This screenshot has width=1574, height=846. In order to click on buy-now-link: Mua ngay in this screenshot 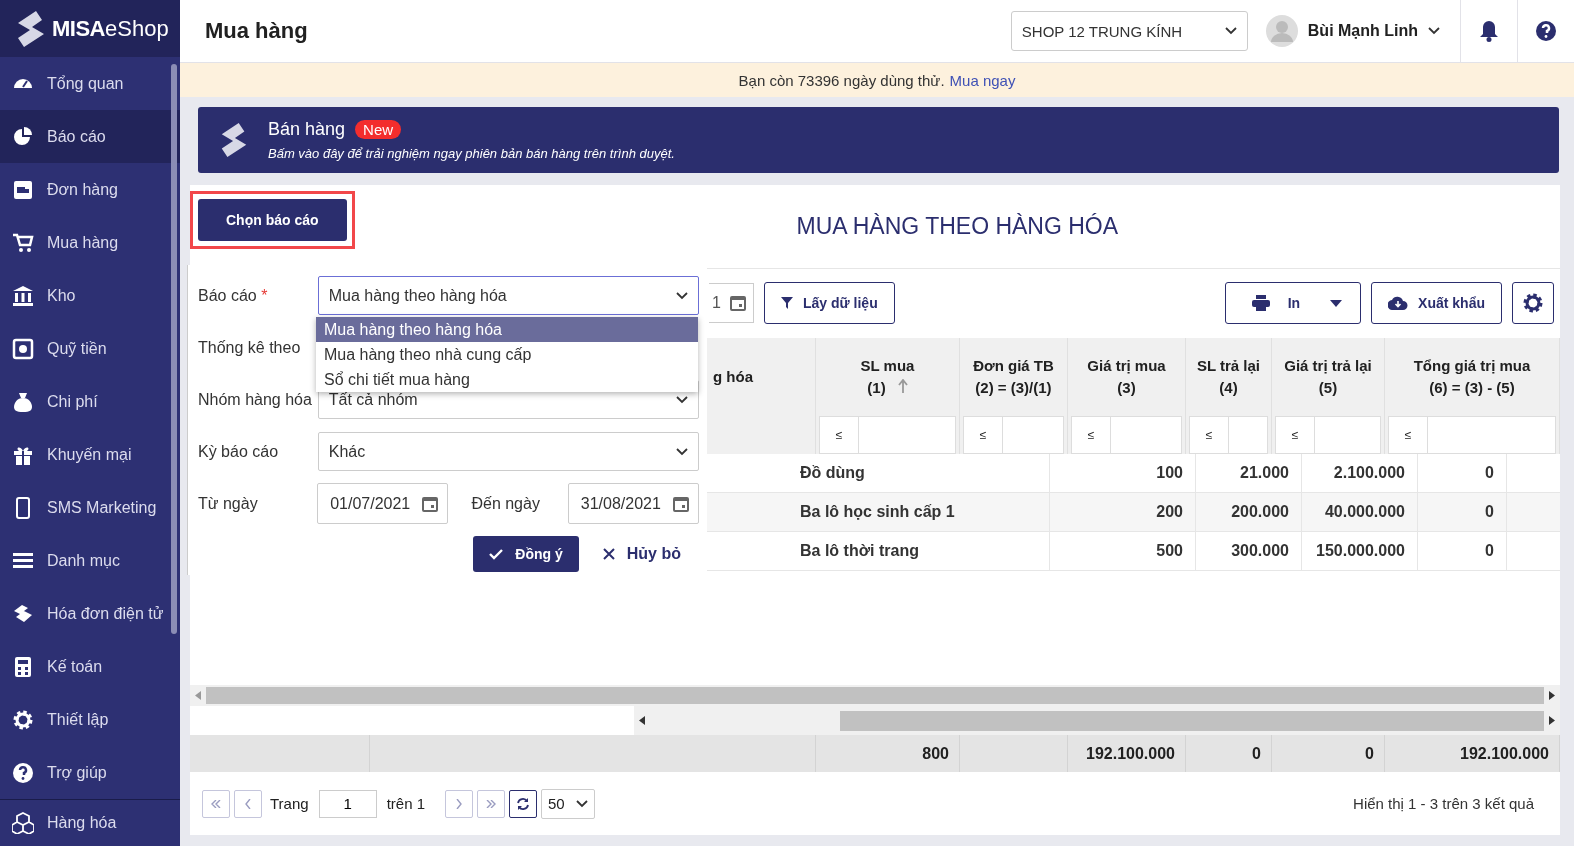, I will do `click(982, 80)`.